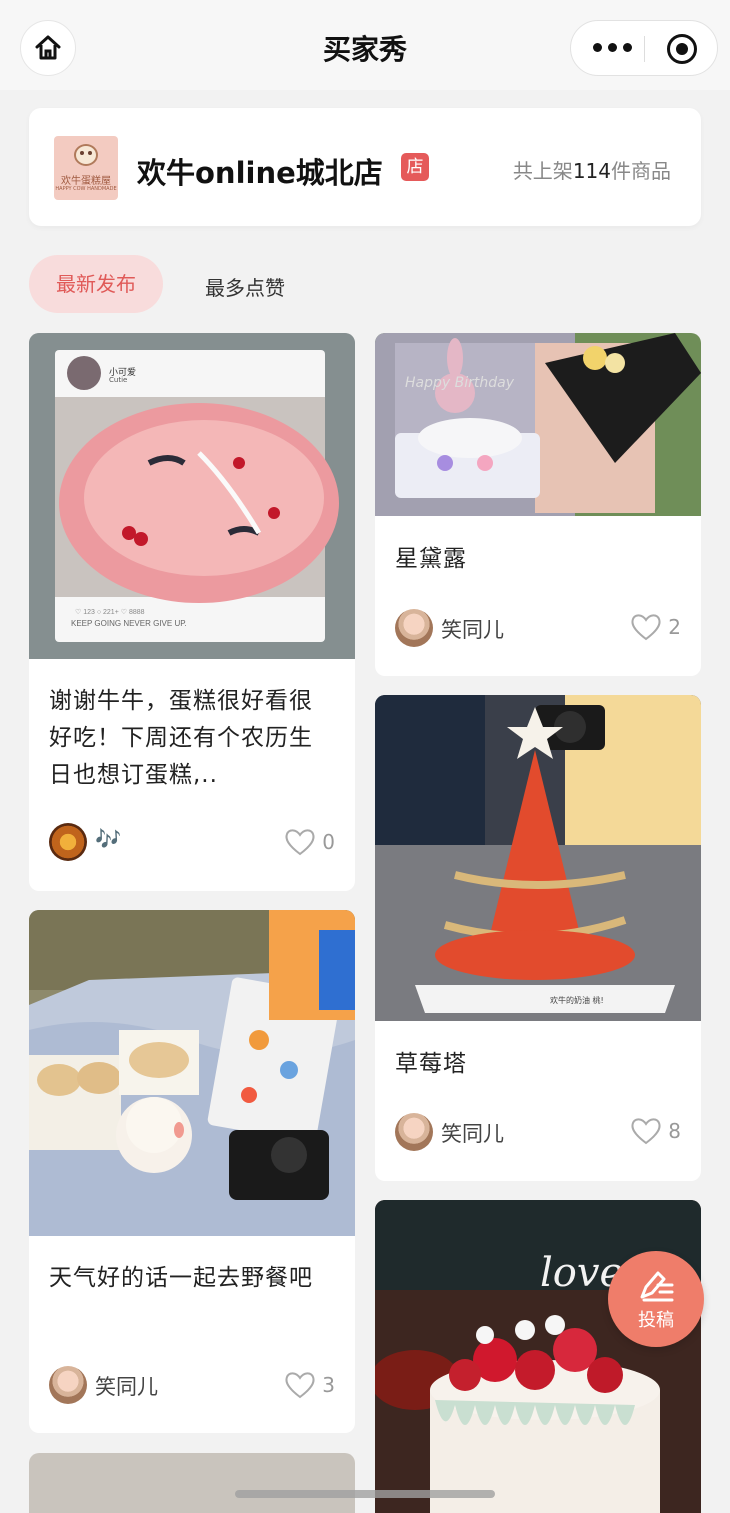 This screenshot has height=1513, width=730. What do you see at coordinates (86, 155) in the screenshot?
I see `cow-logo-icon` at bounding box center [86, 155].